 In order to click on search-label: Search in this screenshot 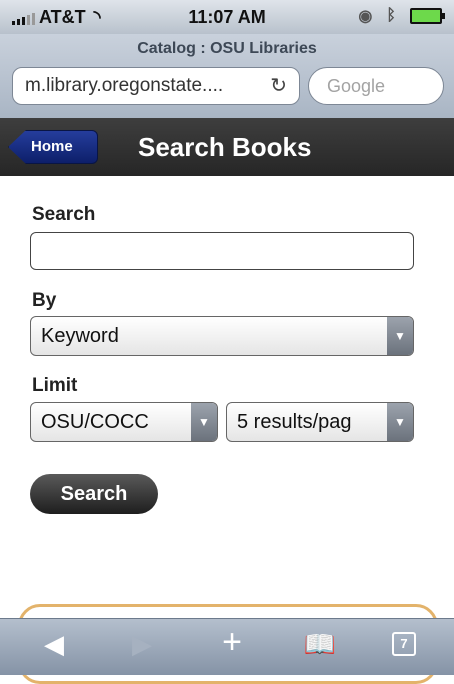, I will do `click(64, 214)`.